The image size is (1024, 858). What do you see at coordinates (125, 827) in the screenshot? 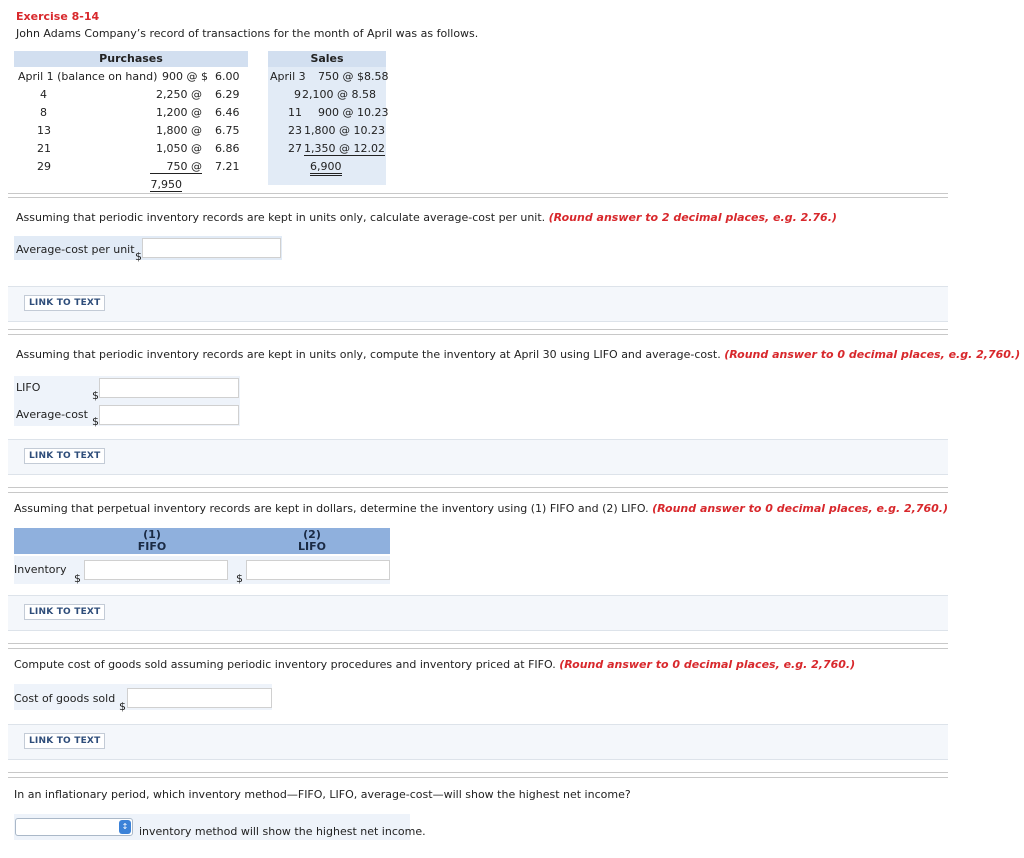
I see `chevron-updown-icon: ↕` at bounding box center [125, 827].